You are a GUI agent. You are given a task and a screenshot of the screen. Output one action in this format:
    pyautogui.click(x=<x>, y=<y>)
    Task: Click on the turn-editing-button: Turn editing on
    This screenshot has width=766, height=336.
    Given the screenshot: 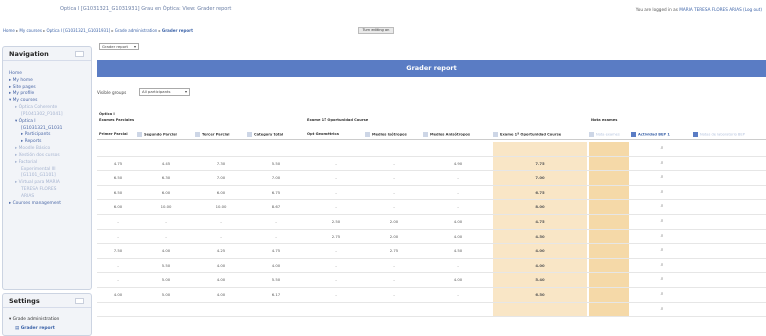 What is the action you would take?
    pyautogui.click(x=376, y=30)
    